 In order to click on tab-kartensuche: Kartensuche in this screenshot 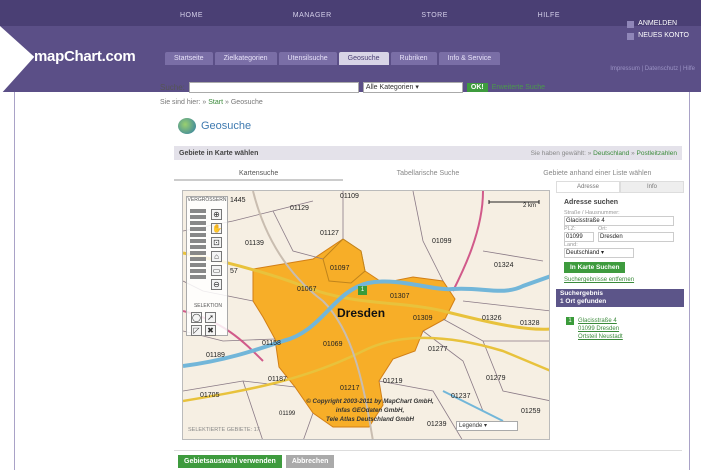, I will do `click(259, 174)`.